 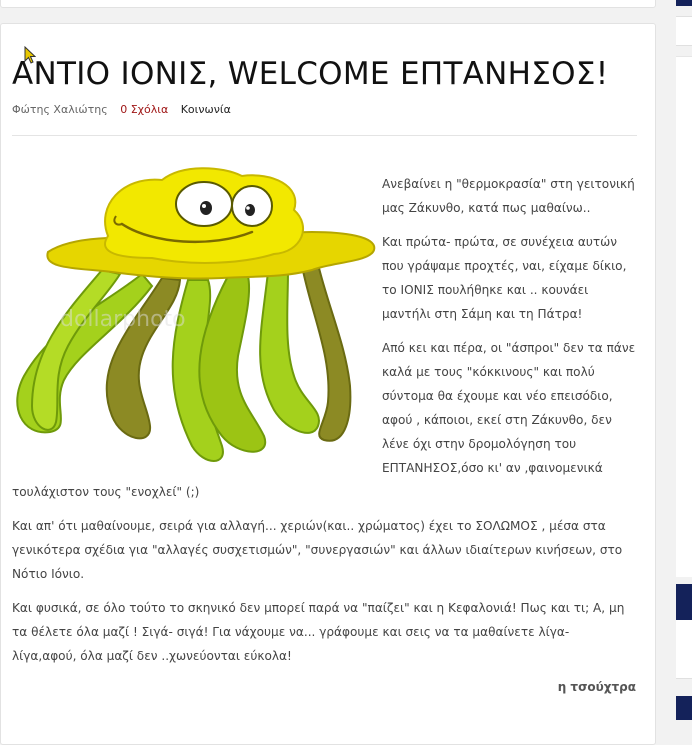 I want to click on mouse-cursor-icon, so click(x=30, y=55).